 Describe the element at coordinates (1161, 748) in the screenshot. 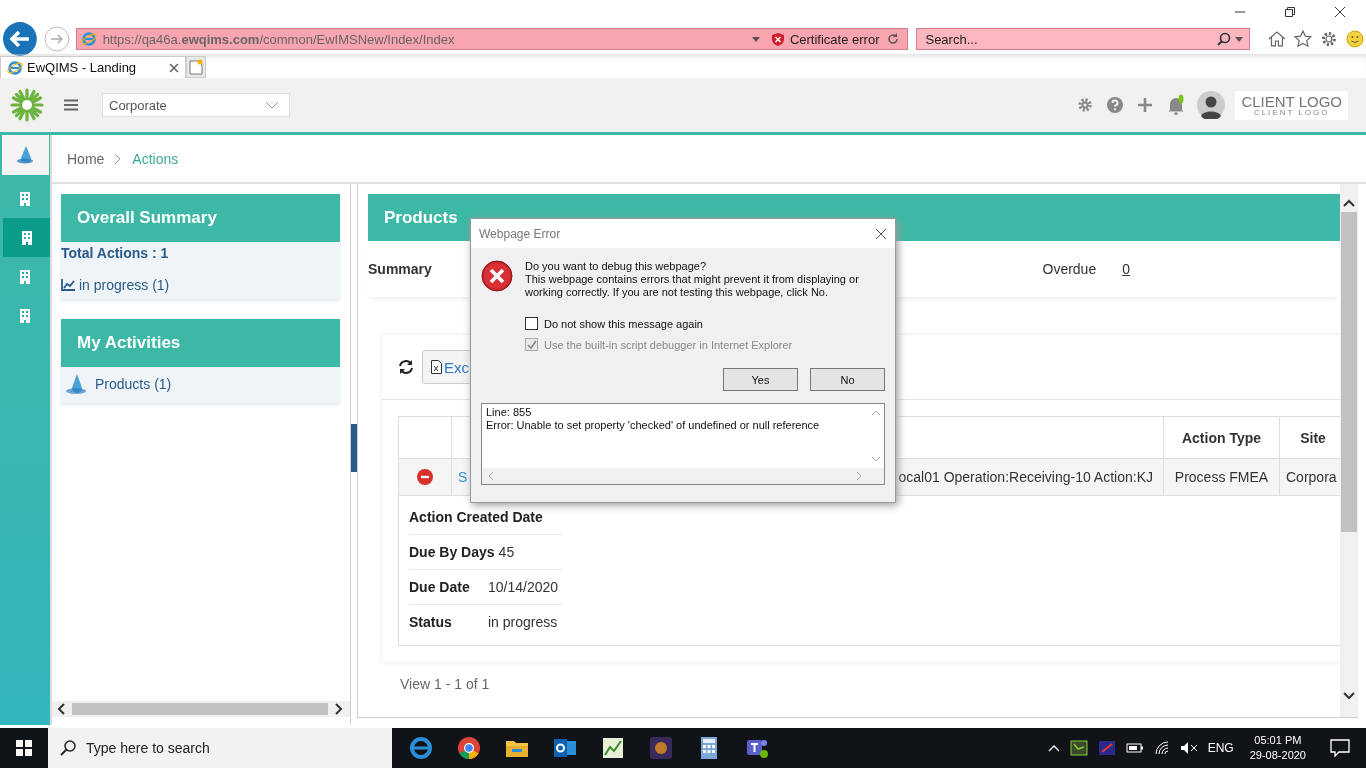

I see `wifi-icon` at that location.